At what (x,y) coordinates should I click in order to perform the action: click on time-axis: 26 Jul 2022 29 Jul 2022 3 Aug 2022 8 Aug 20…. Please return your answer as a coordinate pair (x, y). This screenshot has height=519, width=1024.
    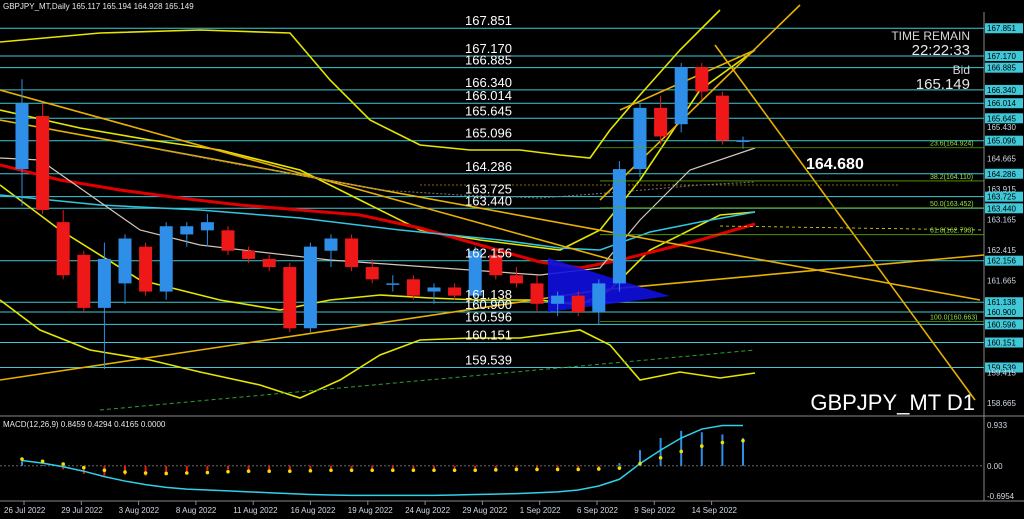
    Looking at the image, I should click on (371, 508).